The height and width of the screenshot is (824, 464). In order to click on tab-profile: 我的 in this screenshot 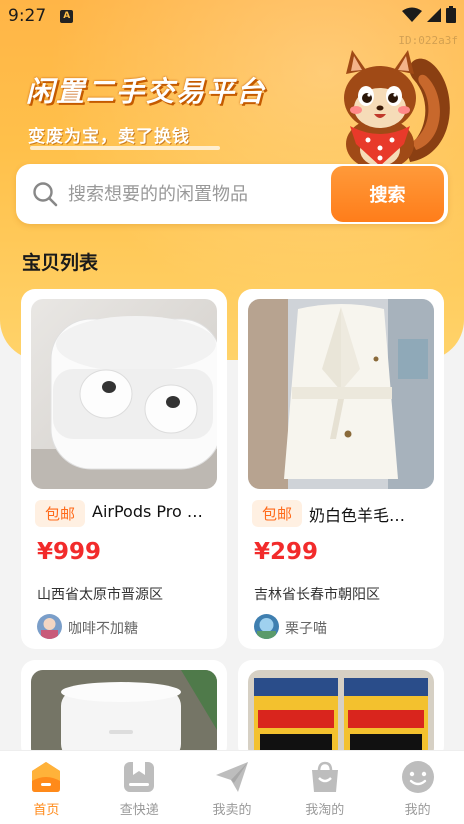, I will do `click(417, 787)`.